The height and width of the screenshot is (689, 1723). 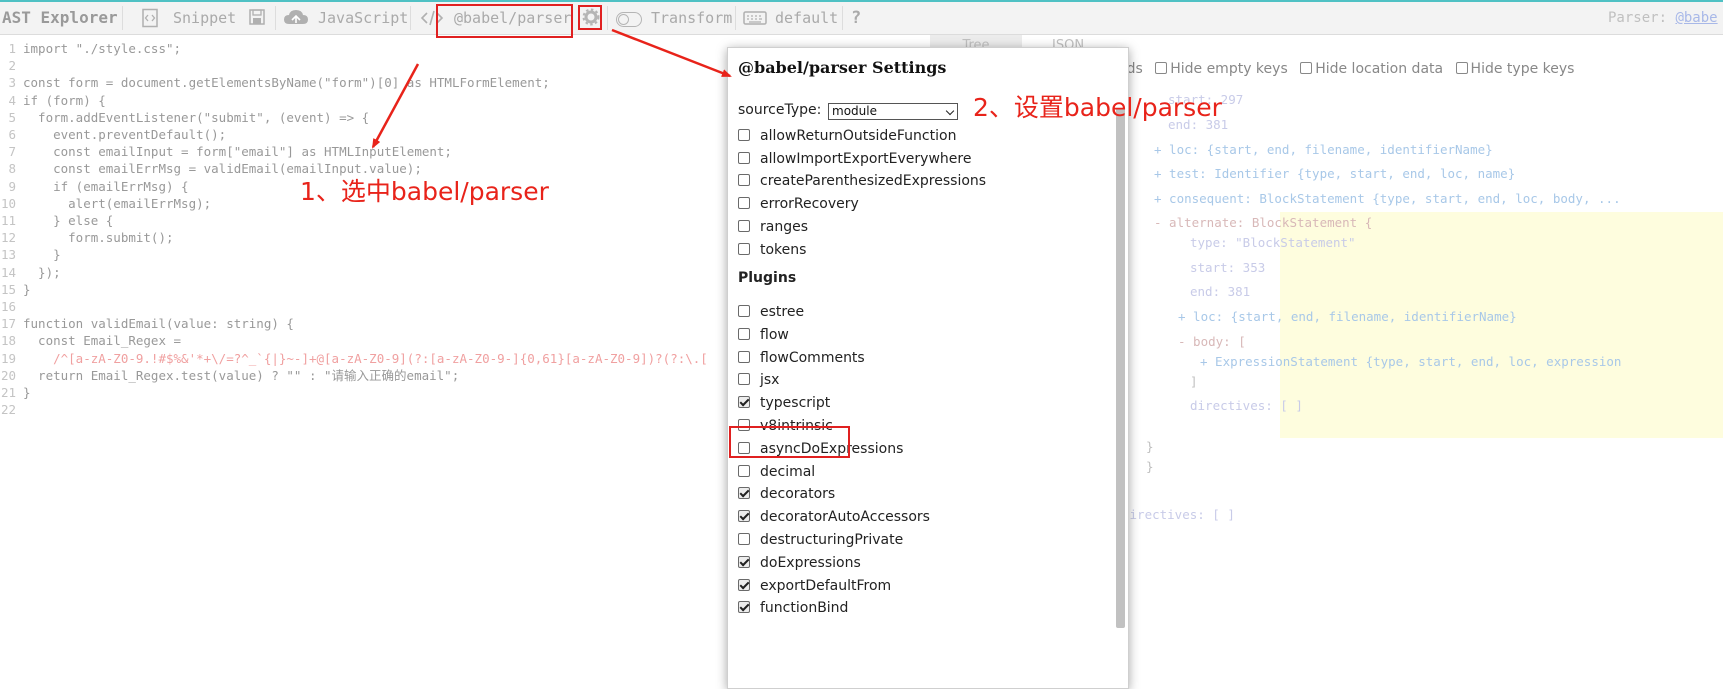 What do you see at coordinates (395, 106) in the screenshot?
I see `arrow-to-editor` at bounding box center [395, 106].